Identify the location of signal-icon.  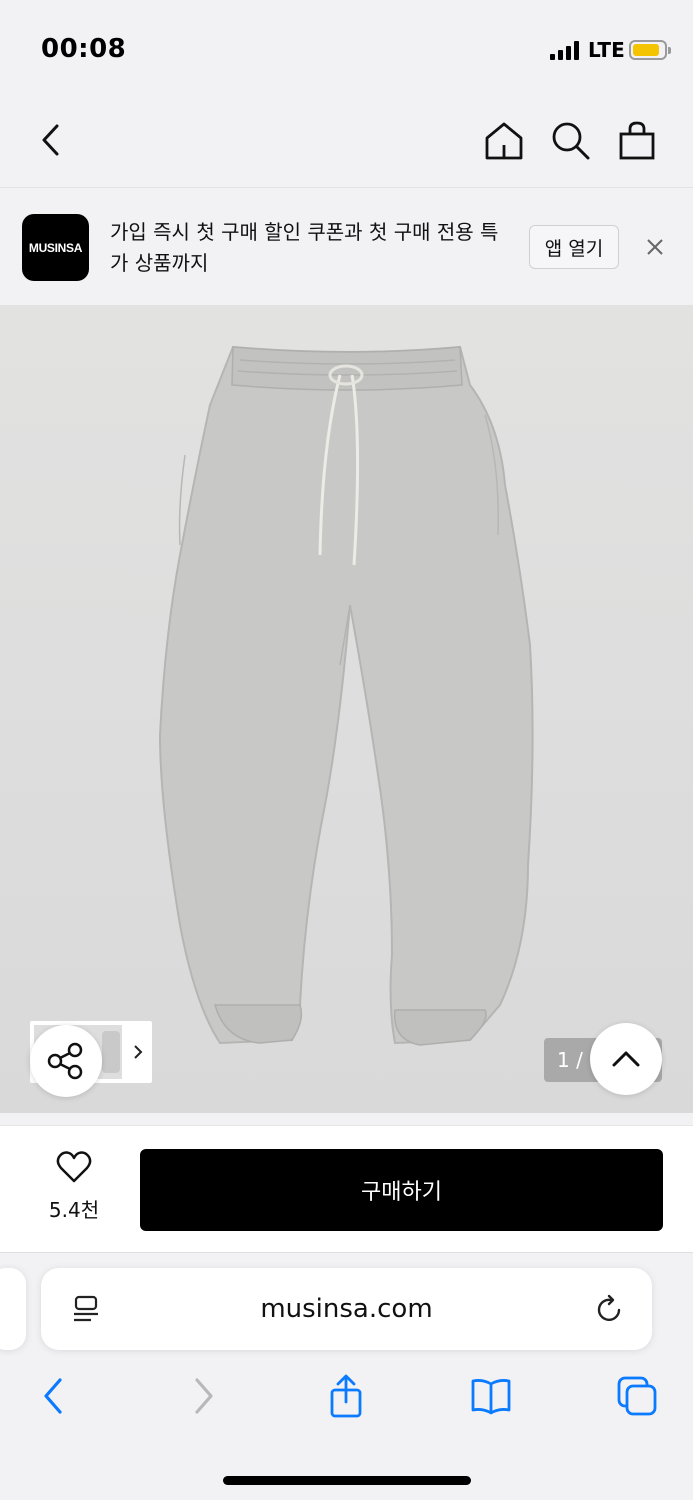
(566, 50).